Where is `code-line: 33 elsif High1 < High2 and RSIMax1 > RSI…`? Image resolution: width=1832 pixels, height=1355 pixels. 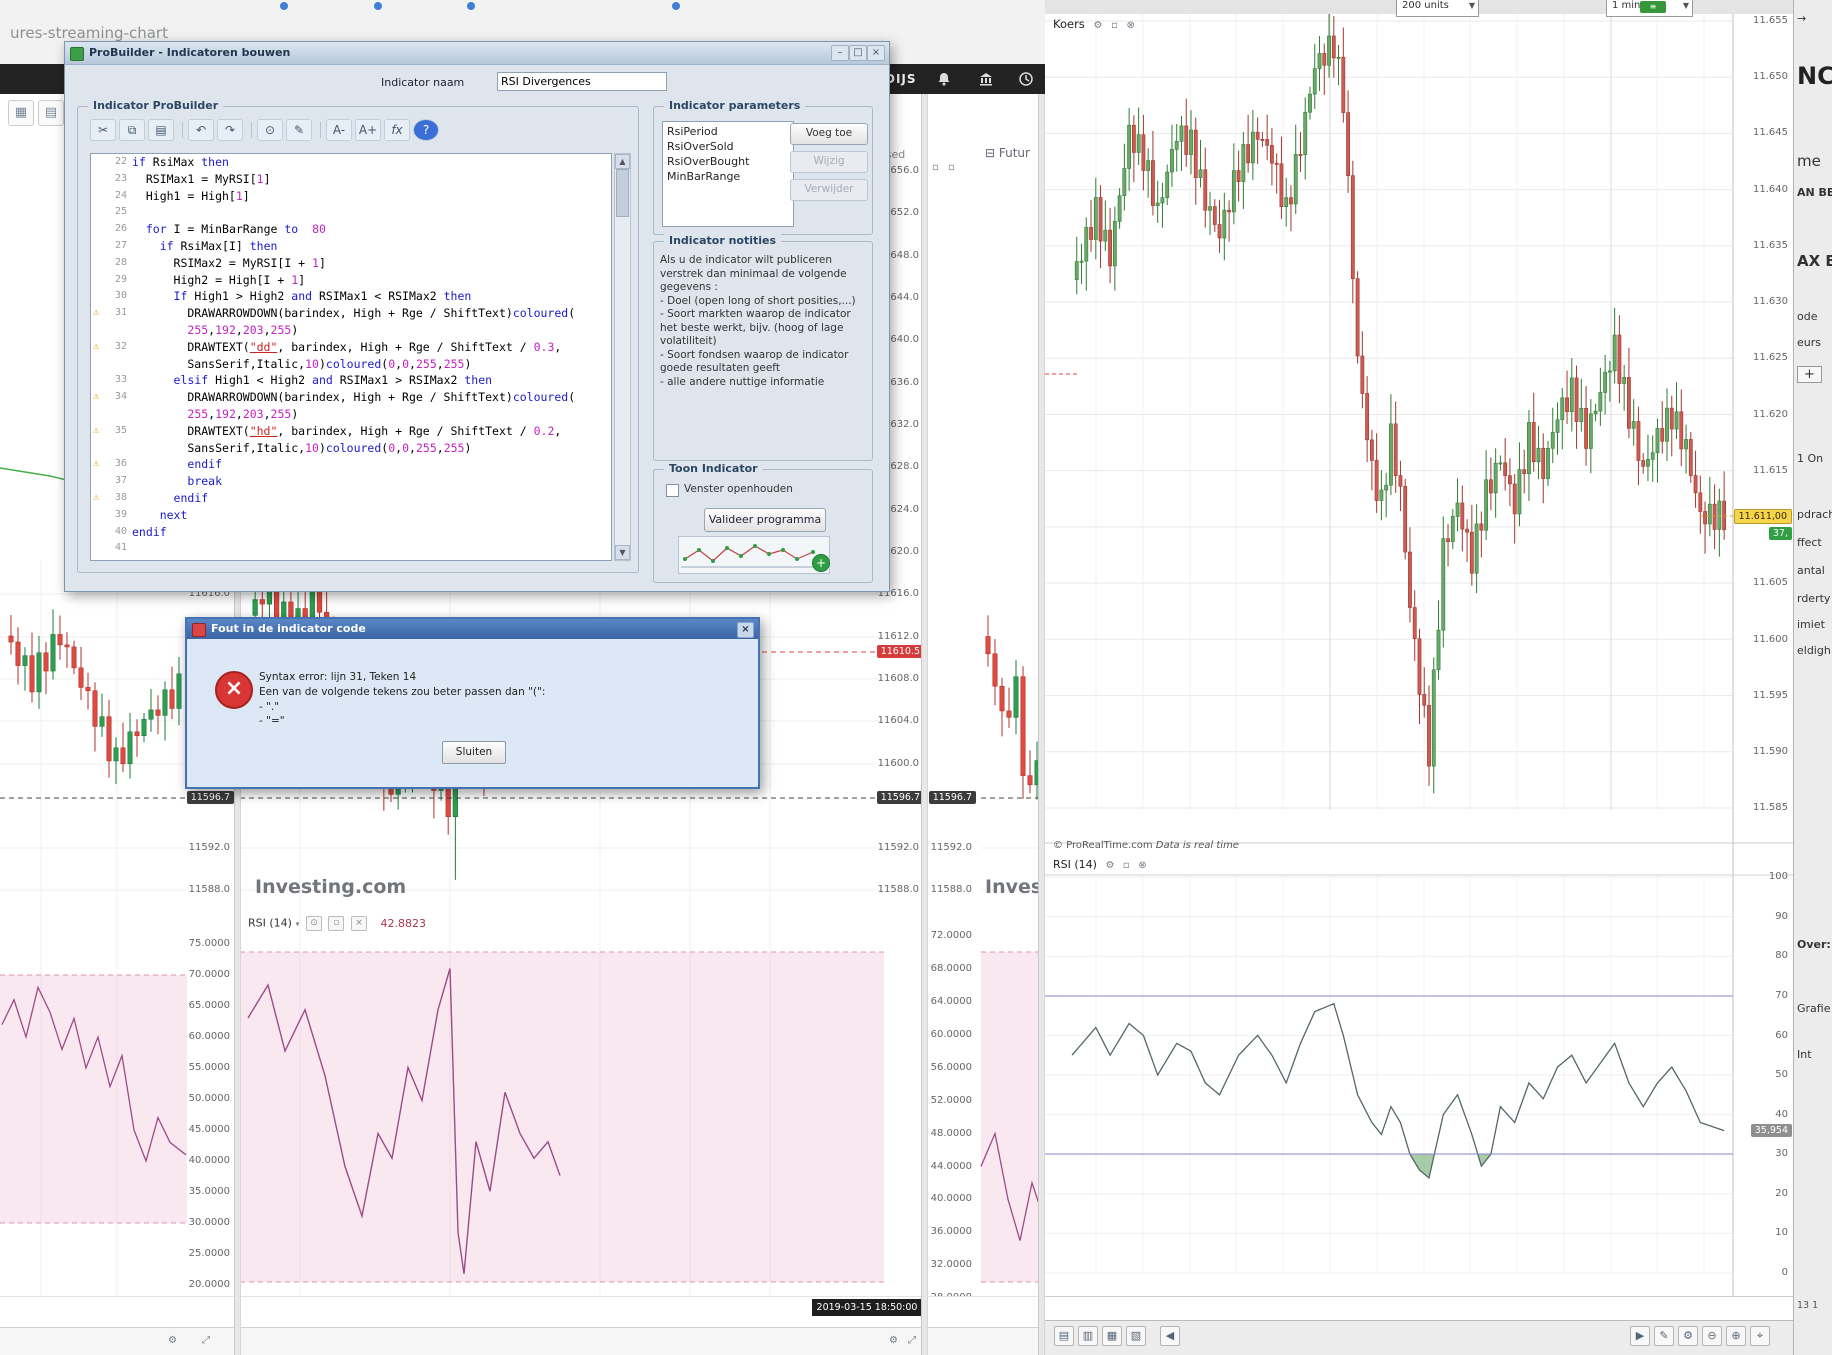
code-line: 33 elsif High1 < High2 and RSIMax1 > RSI… is located at coordinates (351, 380).